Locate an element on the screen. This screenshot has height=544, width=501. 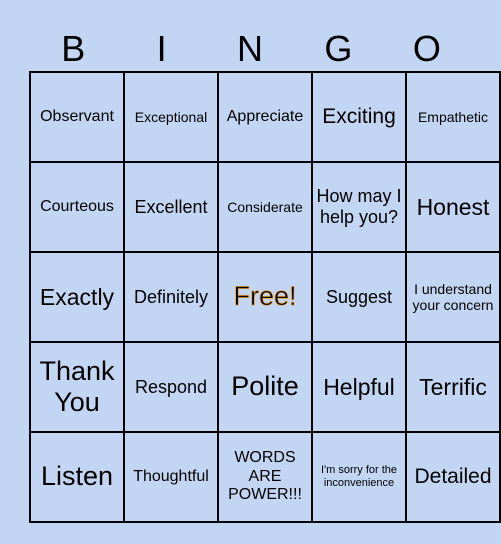
header-letter-n: N is located at coordinates (250, 48).